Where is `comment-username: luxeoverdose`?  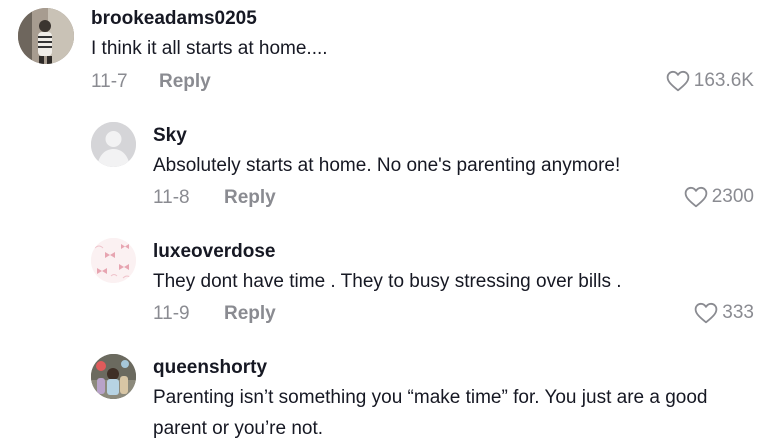 comment-username: luxeoverdose is located at coordinates (214, 252).